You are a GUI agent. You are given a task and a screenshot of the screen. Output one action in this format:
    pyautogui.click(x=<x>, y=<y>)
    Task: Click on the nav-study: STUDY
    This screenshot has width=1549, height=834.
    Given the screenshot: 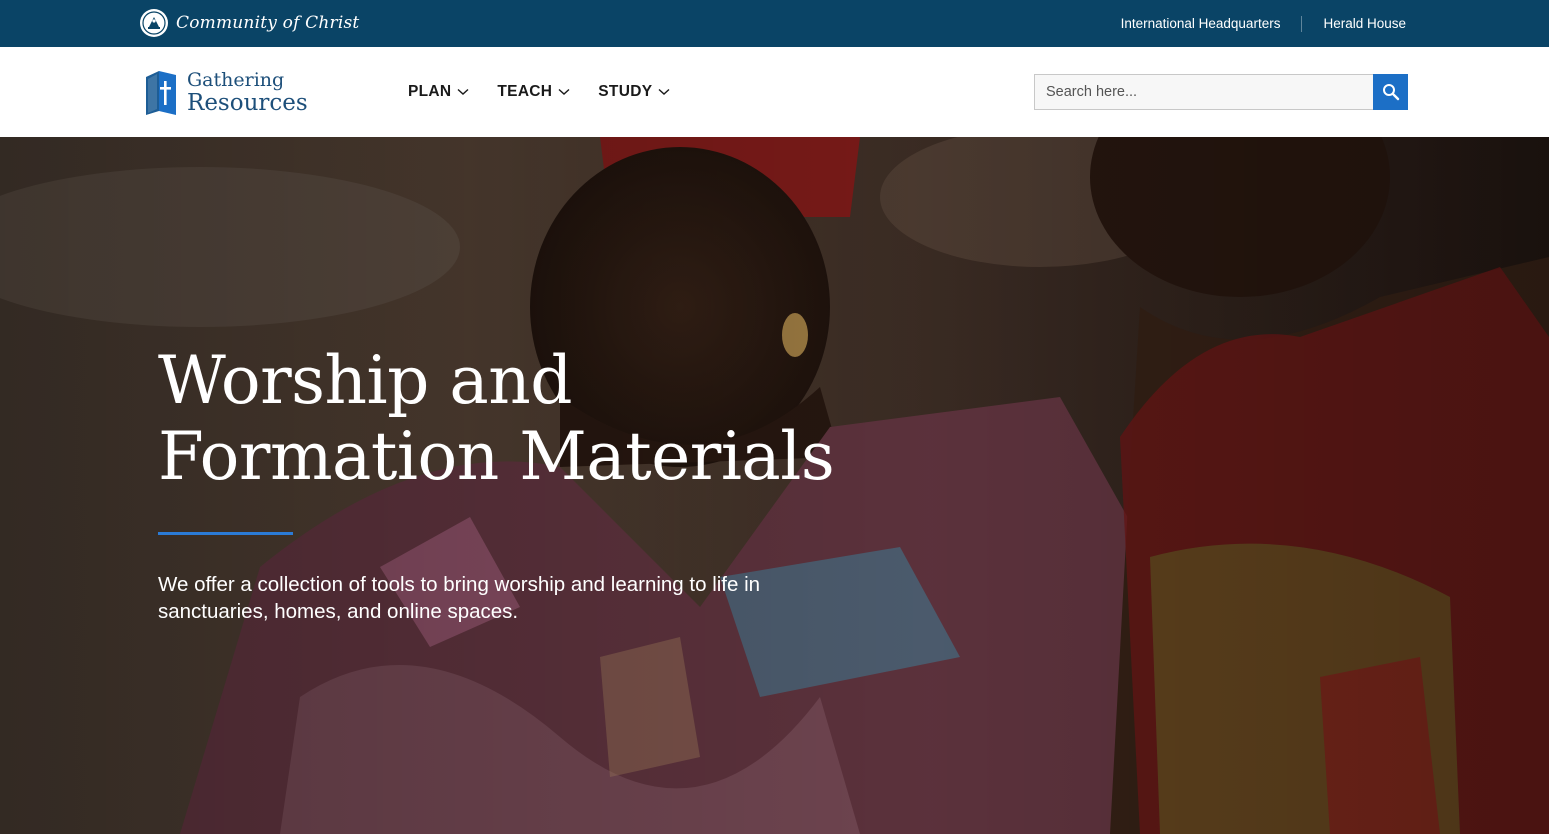 What is the action you would take?
    pyautogui.click(x=634, y=92)
    